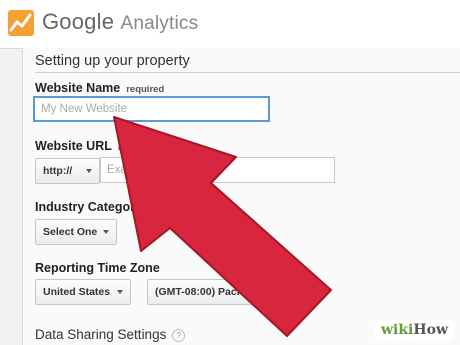 The width and height of the screenshot is (460, 345). I want to click on data-sharing-settings-heading: Data Sharing Settings?, so click(110, 334).